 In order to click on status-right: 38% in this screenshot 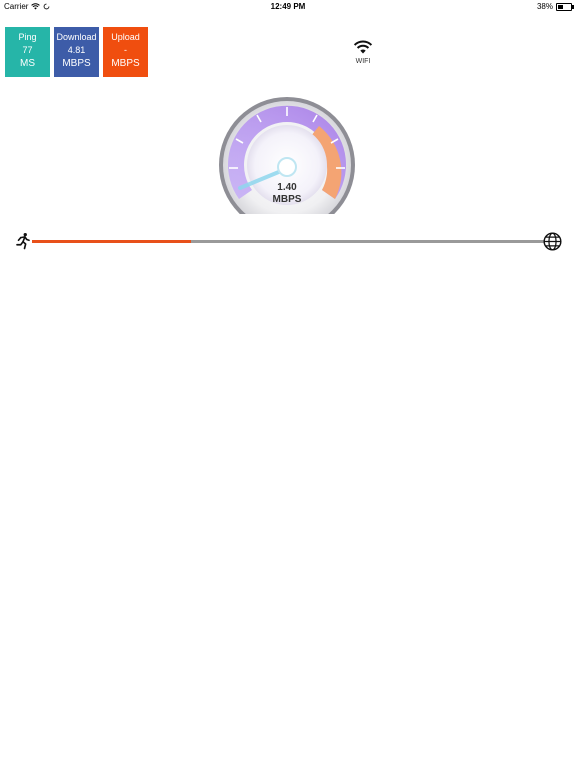, I will do `click(555, 6)`.